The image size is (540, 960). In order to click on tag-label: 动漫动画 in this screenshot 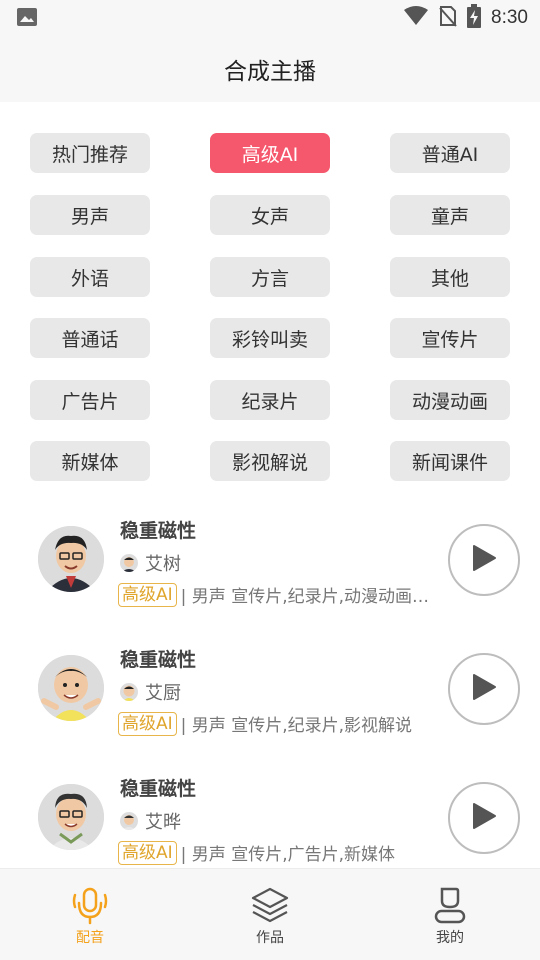, I will do `click(449, 401)`.